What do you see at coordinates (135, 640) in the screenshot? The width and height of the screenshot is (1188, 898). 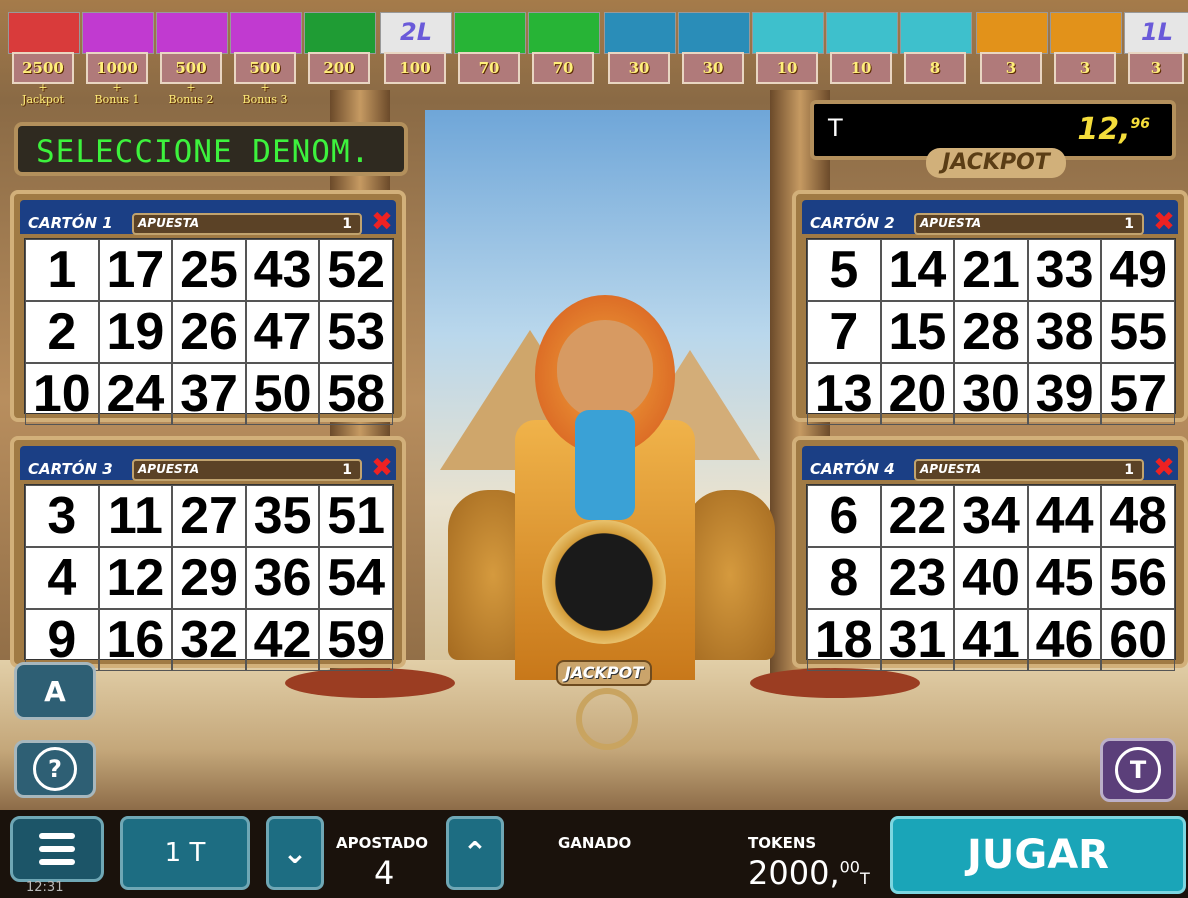 I see `card-number: 16` at bounding box center [135, 640].